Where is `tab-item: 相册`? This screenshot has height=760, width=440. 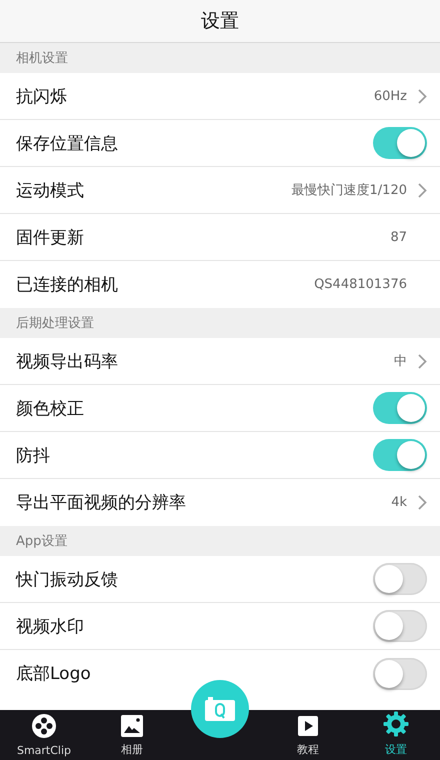 tab-item: 相册 is located at coordinates (132, 735).